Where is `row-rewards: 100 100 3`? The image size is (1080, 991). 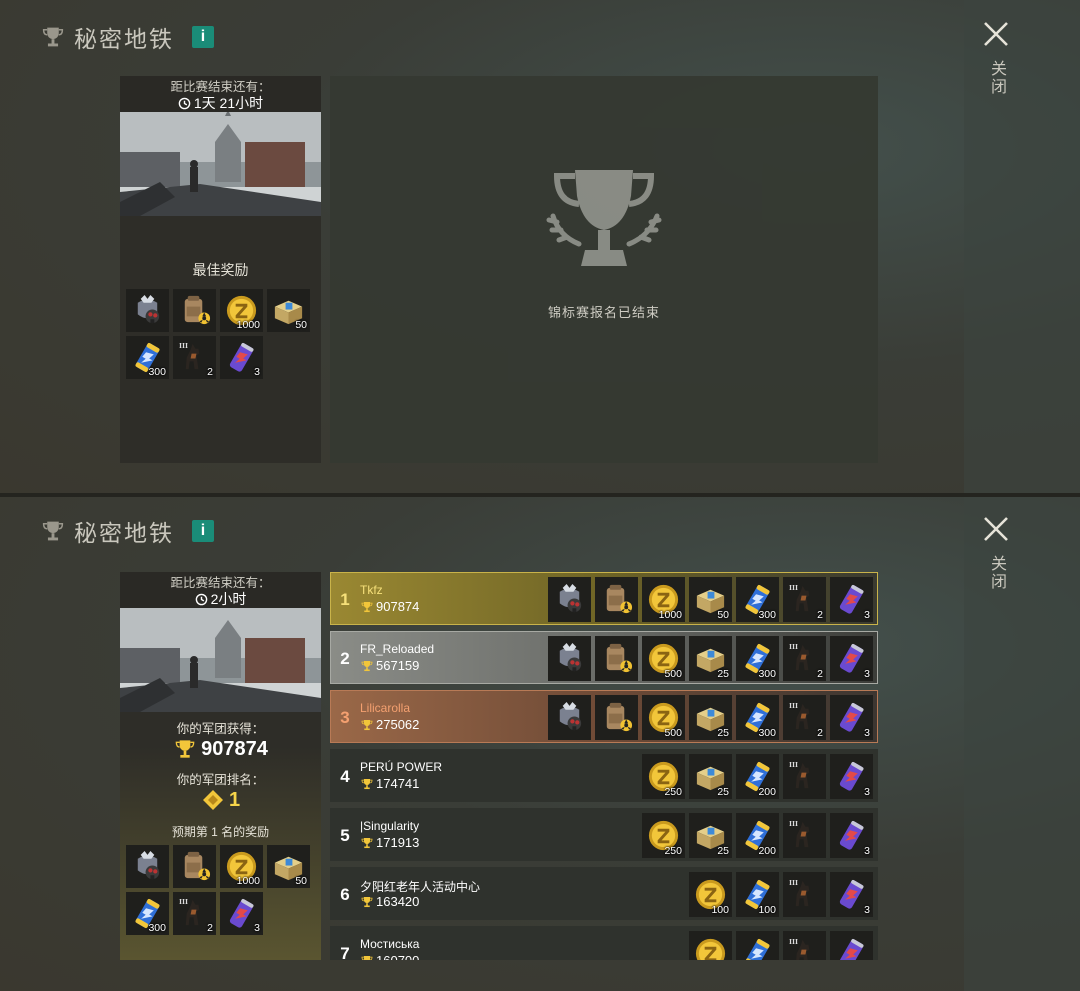
row-rewards: 100 100 3 is located at coordinates (781, 894).